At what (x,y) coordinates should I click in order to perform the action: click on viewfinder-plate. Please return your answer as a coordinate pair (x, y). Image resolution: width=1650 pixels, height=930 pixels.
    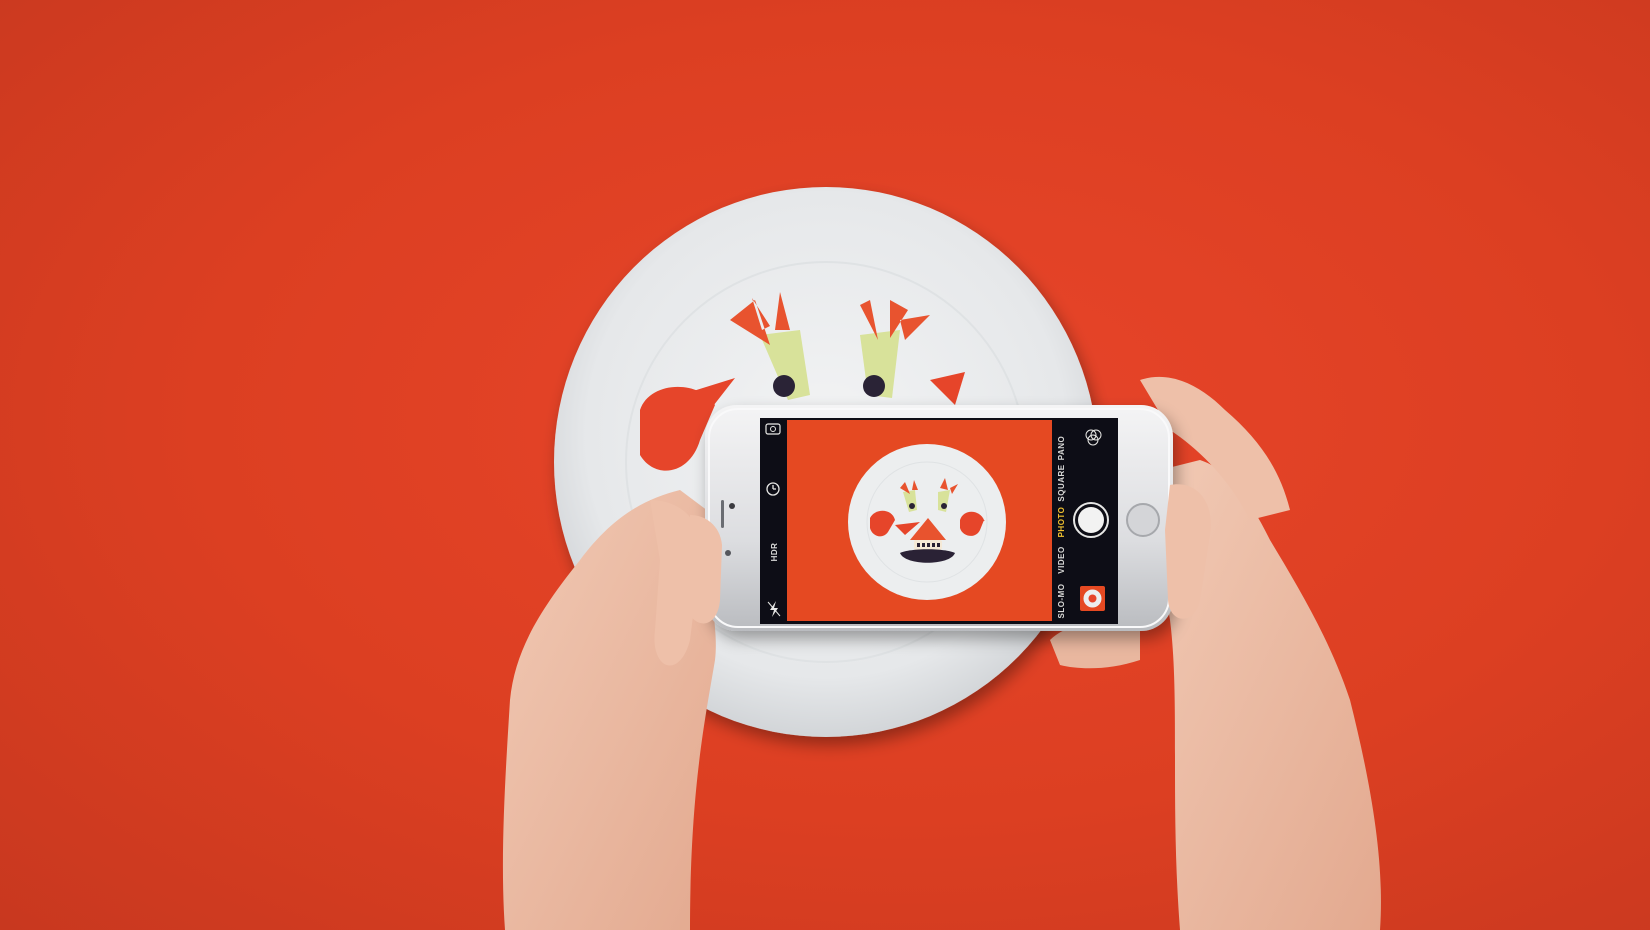
    Looking at the image, I should click on (927, 522).